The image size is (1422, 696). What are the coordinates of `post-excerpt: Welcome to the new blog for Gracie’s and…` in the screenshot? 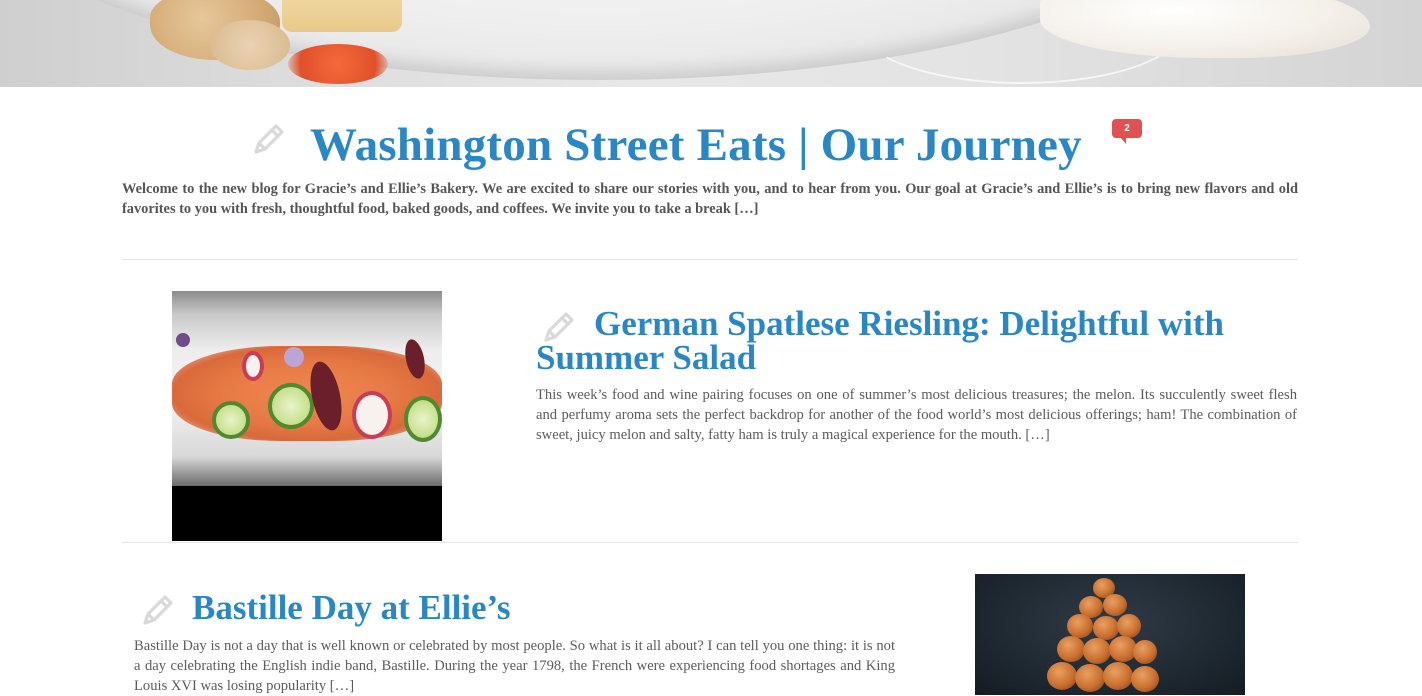 It's located at (710, 199).